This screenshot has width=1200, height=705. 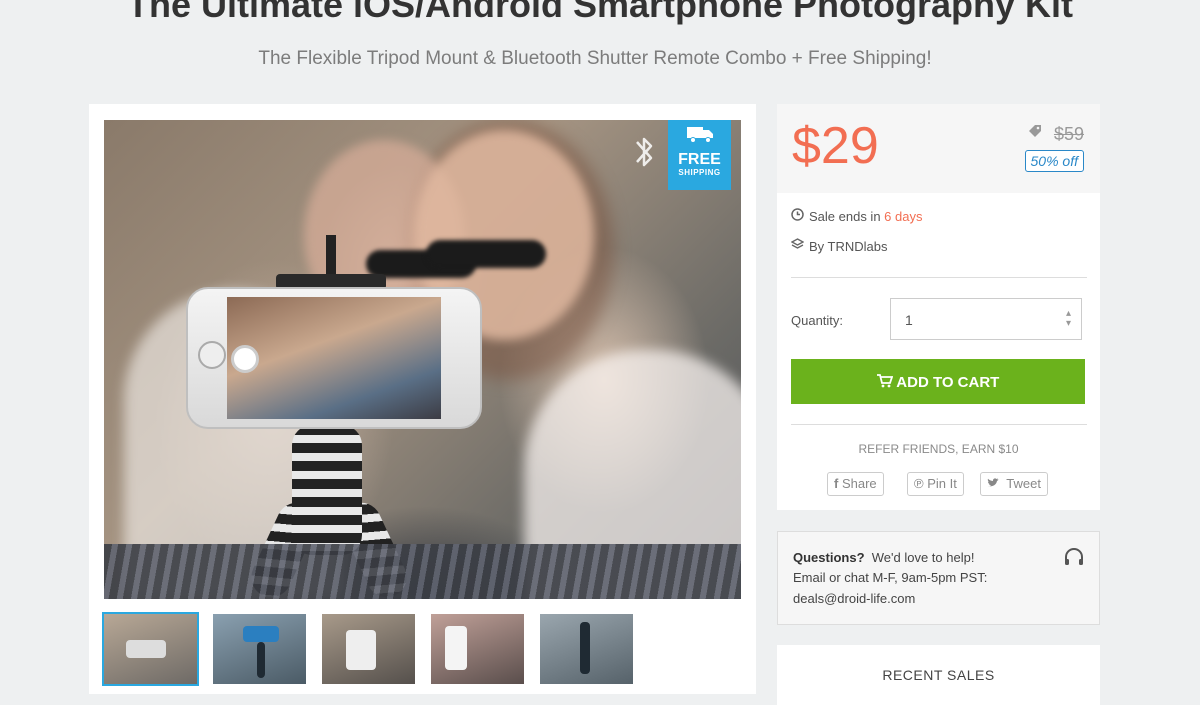 I want to click on tag-icon, so click(x=1035, y=133).